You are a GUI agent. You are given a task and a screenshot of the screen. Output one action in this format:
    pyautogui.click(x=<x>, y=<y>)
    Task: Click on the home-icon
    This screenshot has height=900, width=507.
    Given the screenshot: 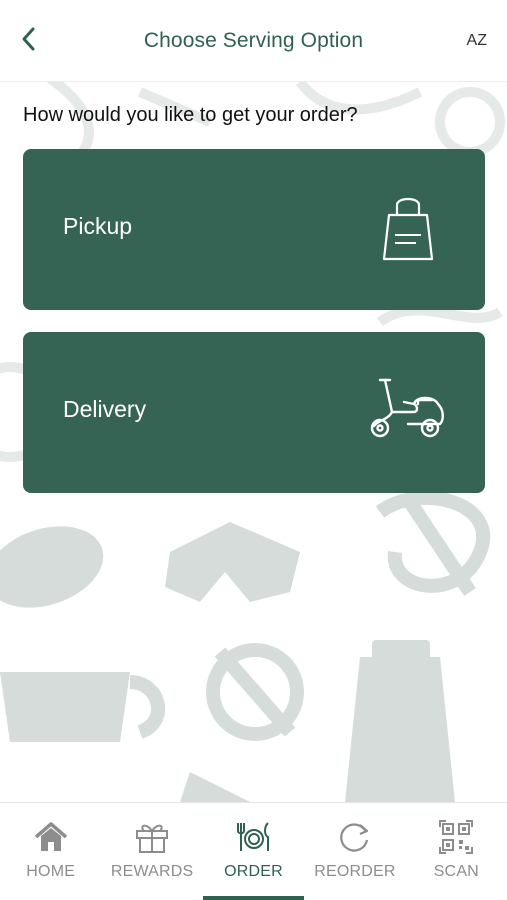 What is the action you would take?
    pyautogui.click(x=51, y=839)
    